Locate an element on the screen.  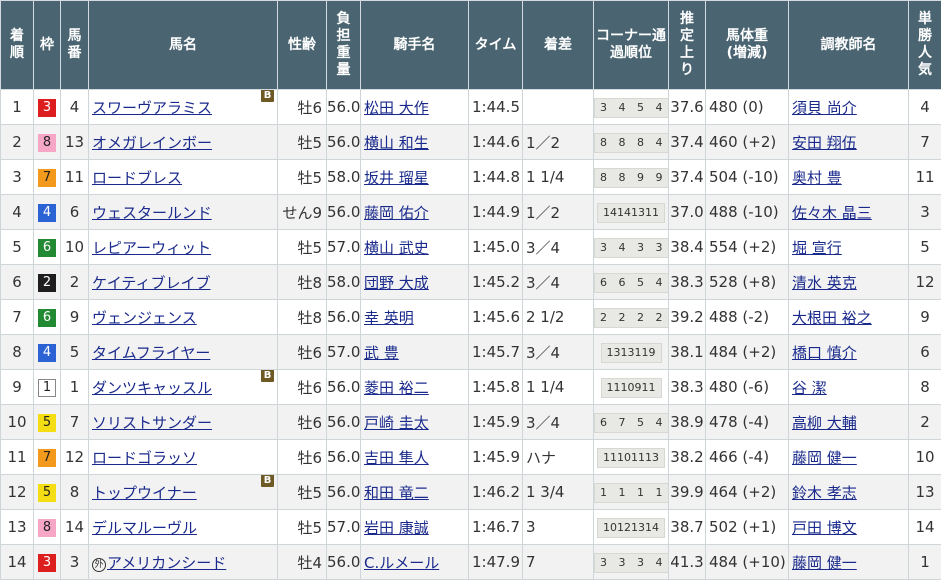
popularity-cell: 1 is located at coordinates (924, 562).